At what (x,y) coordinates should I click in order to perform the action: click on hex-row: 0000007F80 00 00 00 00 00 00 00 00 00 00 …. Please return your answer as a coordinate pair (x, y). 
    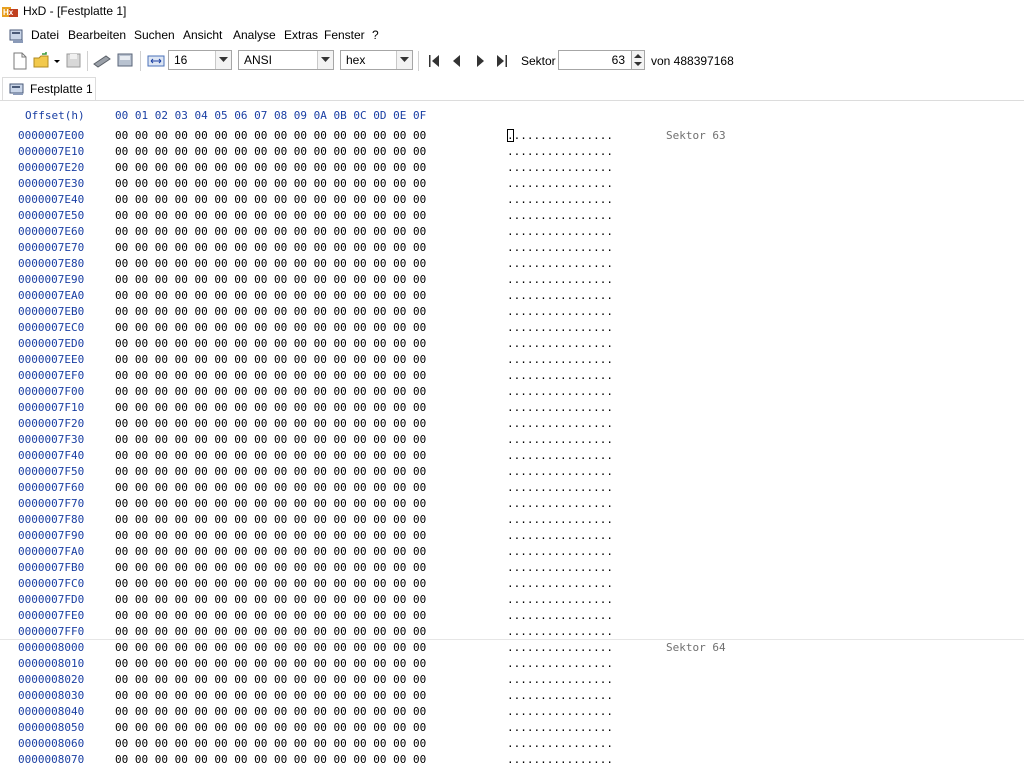
    Looking at the image, I should click on (512, 520).